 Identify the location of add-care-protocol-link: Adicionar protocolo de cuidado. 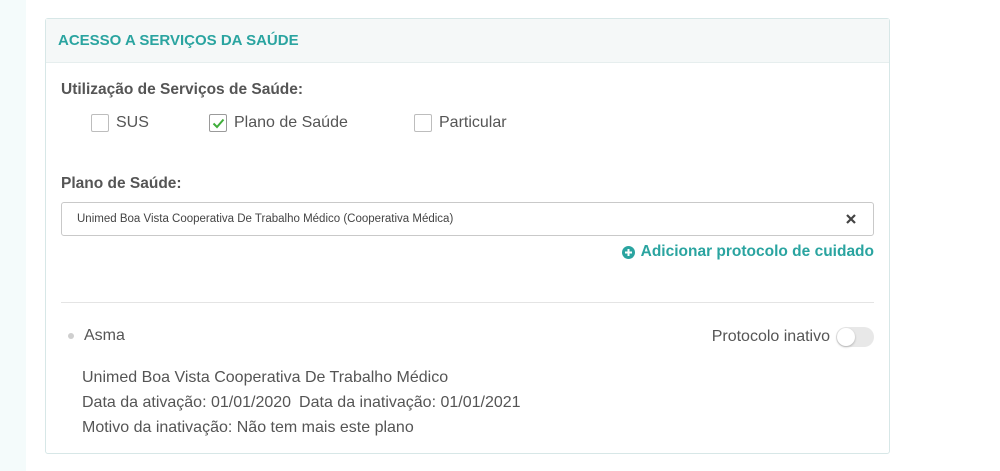
(747, 252).